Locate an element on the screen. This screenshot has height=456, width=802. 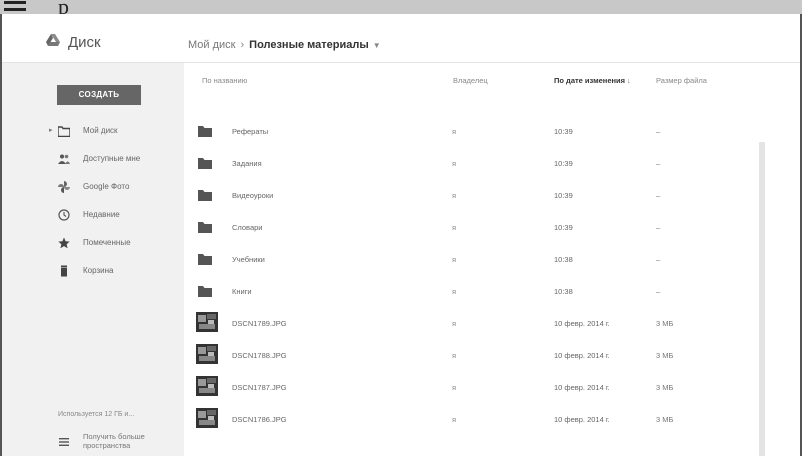
sidebar-item-my-drive: ▸ Мой диск is located at coordinates (93, 131).